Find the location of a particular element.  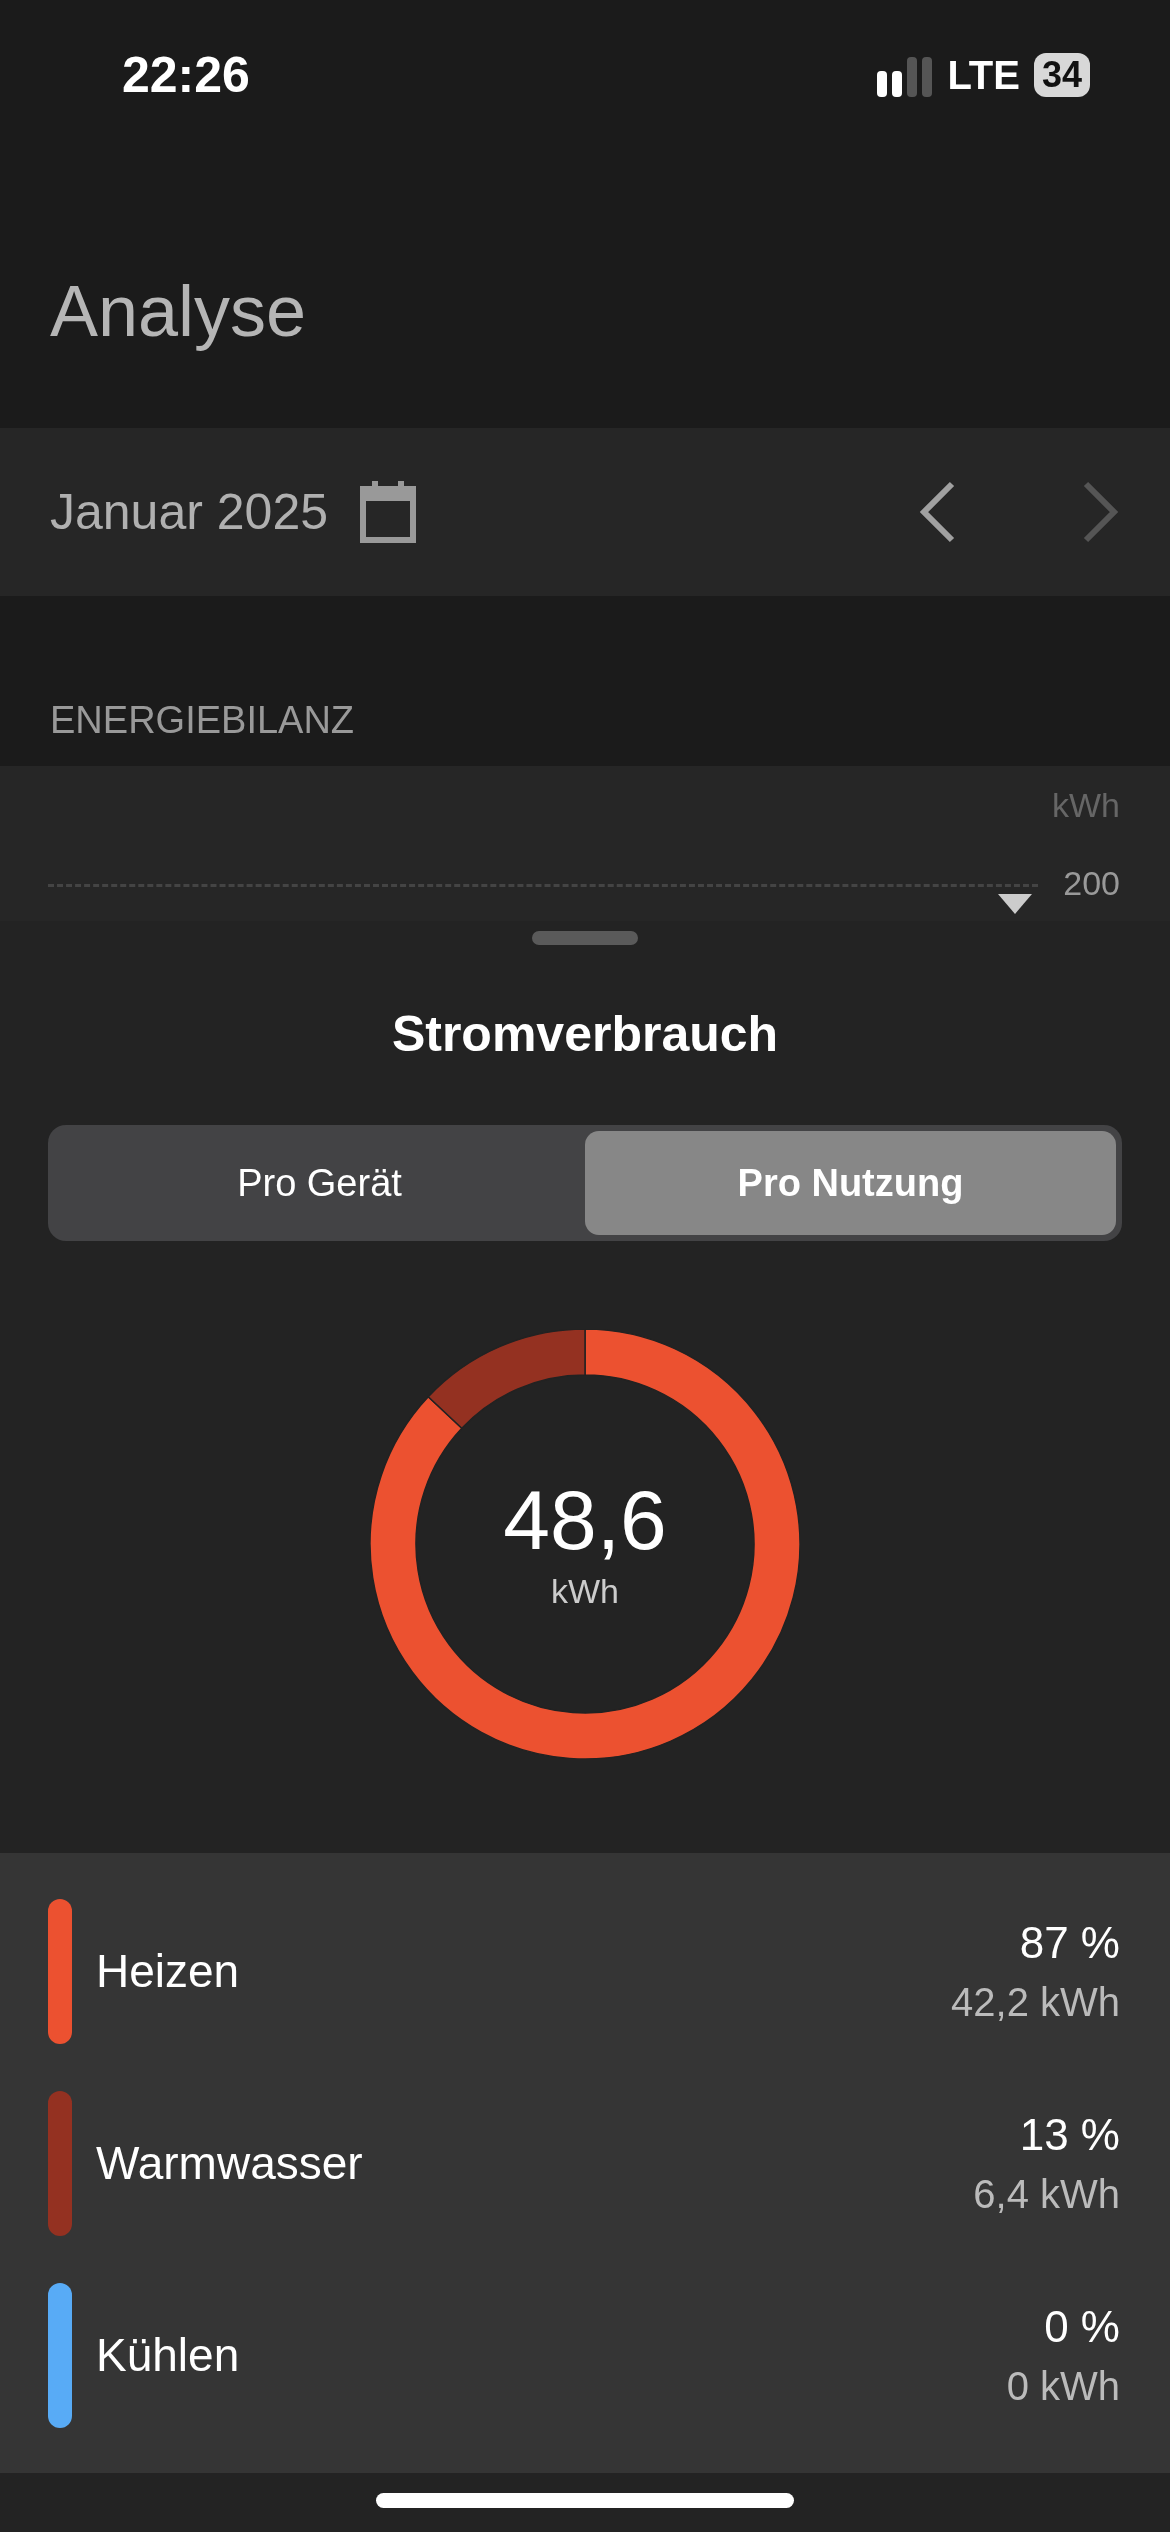

triangle-marker-icon is located at coordinates (1015, 904).